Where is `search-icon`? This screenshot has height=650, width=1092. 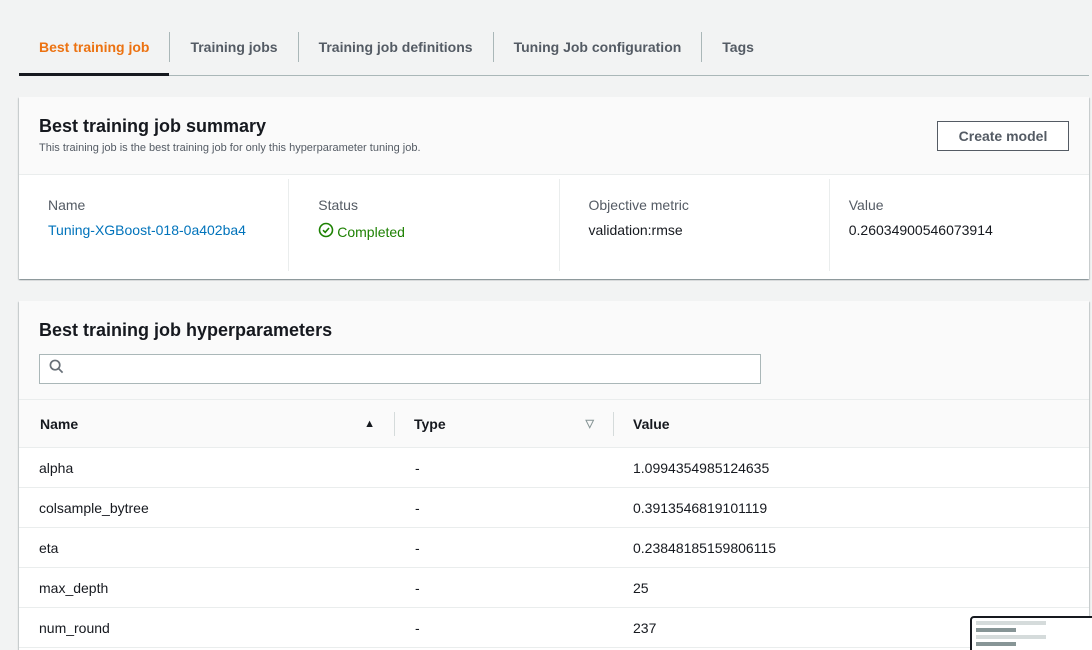 search-icon is located at coordinates (56, 369).